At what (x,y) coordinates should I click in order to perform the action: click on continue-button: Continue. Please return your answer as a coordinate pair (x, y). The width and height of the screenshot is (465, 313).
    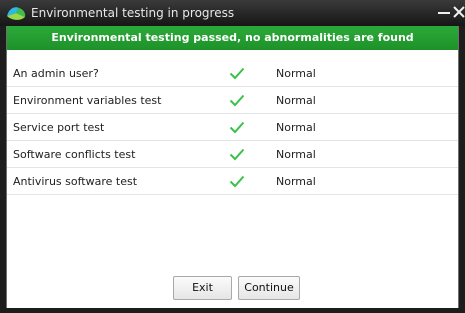
    Looking at the image, I should click on (269, 288).